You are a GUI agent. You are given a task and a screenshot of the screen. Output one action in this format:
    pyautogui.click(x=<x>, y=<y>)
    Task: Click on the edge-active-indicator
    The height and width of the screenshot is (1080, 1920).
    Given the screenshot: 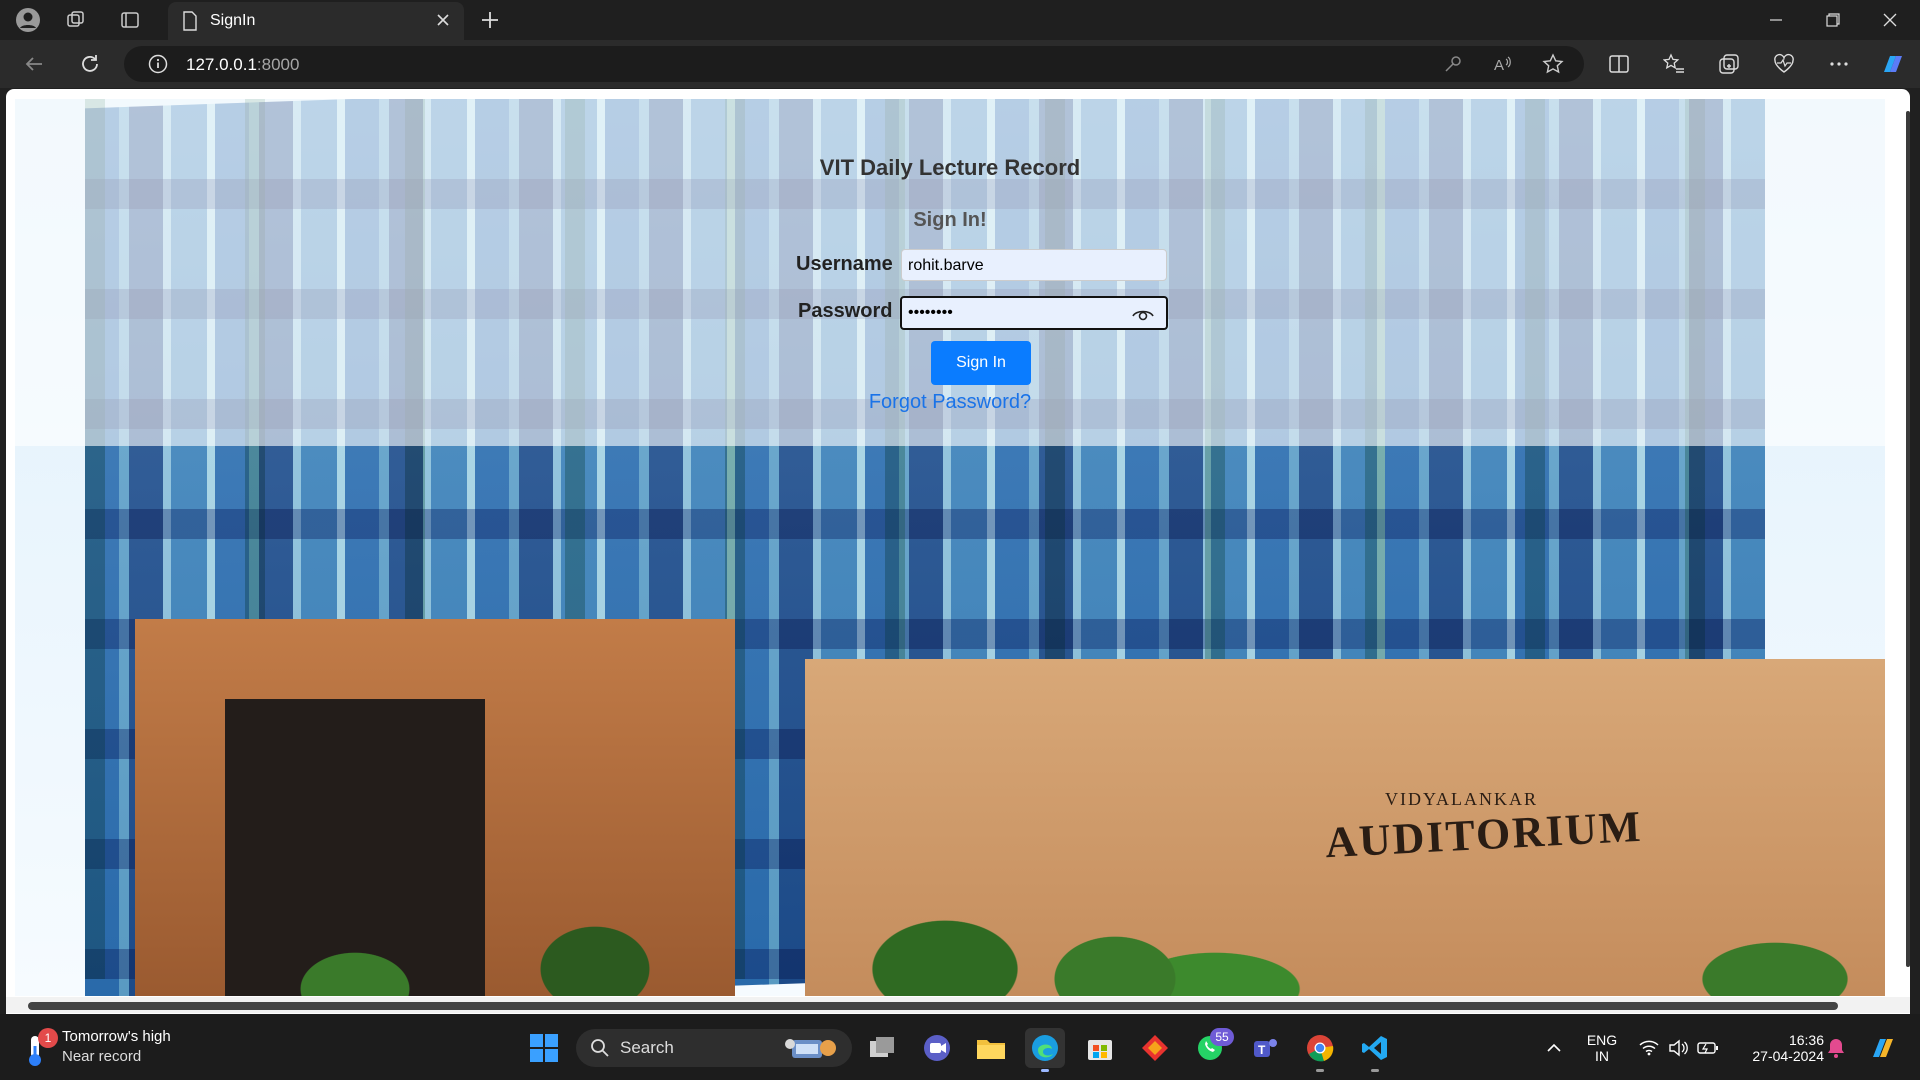 What is the action you would take?
    pyautogui.click(x=1045, y=1070)
    